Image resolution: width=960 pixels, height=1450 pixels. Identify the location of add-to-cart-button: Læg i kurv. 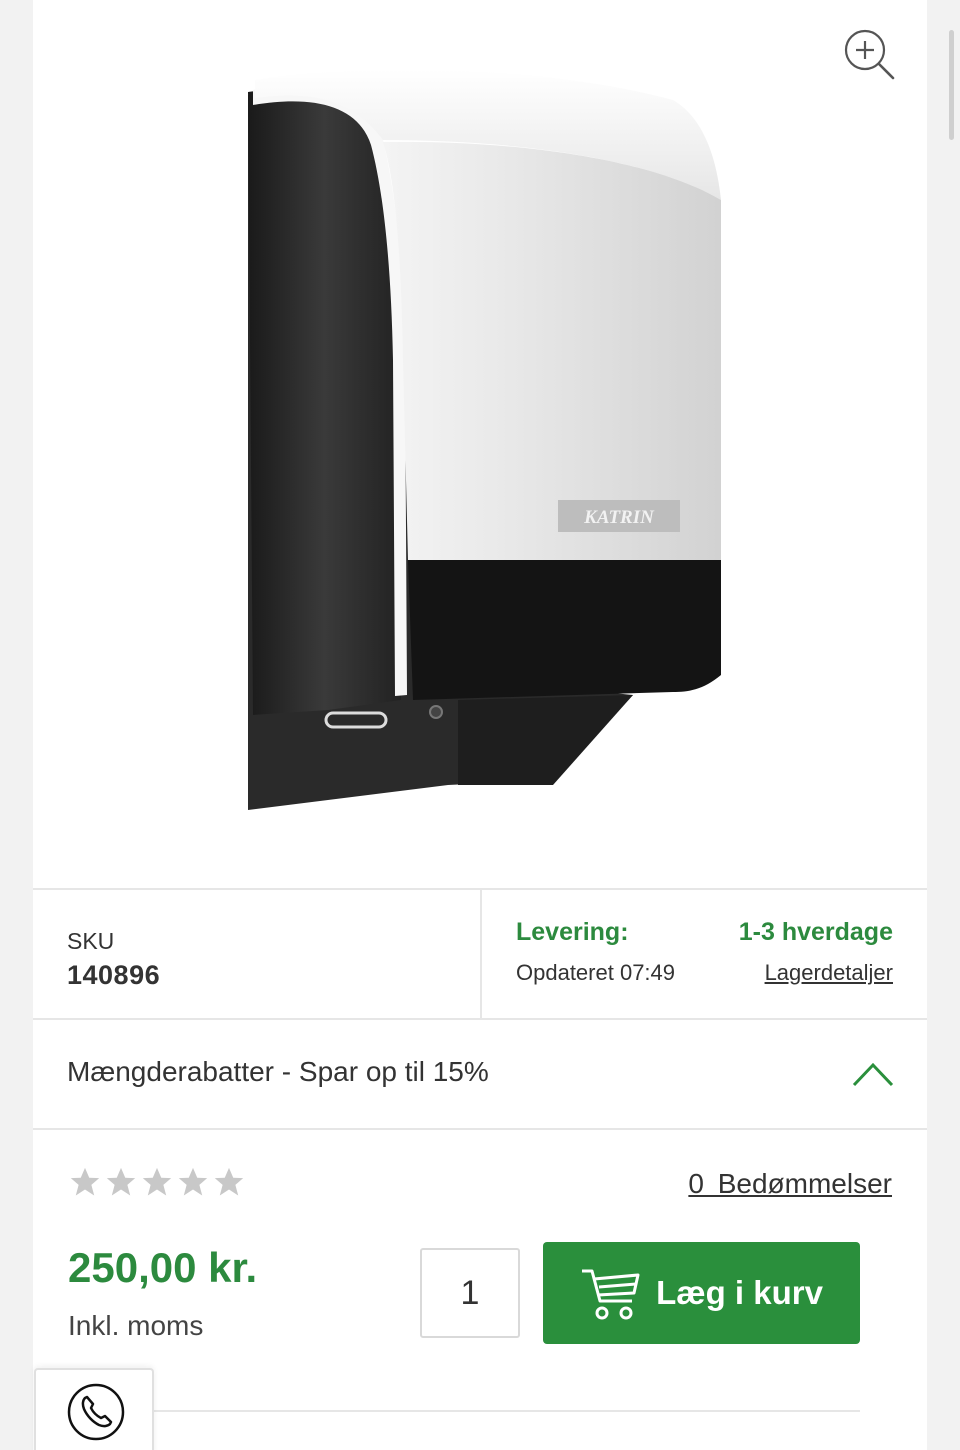
(701, 1293).